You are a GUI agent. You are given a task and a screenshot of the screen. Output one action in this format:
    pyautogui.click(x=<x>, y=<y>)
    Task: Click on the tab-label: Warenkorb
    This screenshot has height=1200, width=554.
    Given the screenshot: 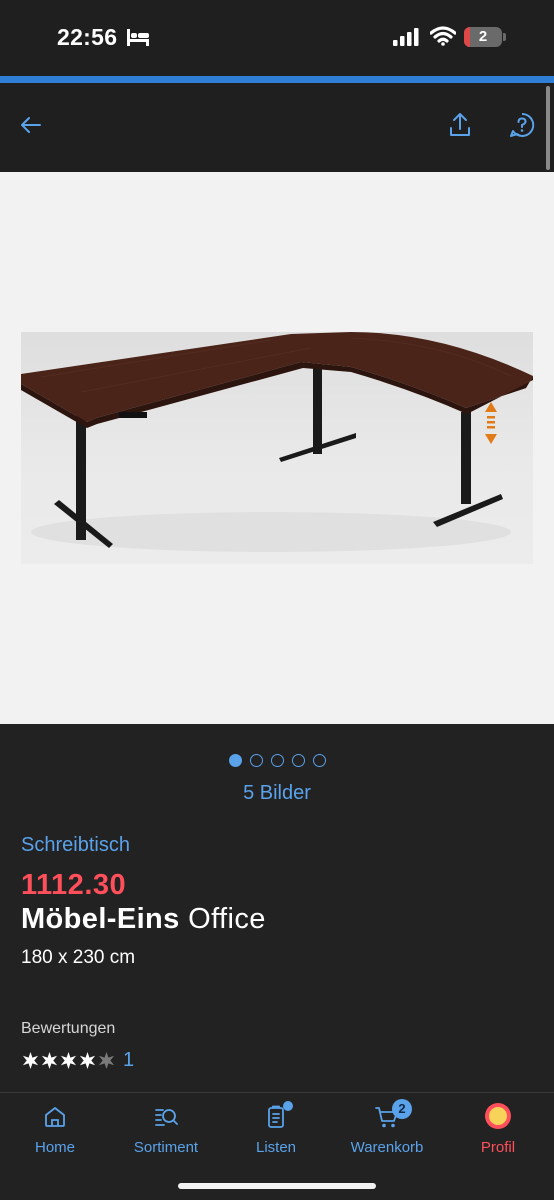 What is the action you would take?
    pyautogui.click(x=387, y=1147)
    